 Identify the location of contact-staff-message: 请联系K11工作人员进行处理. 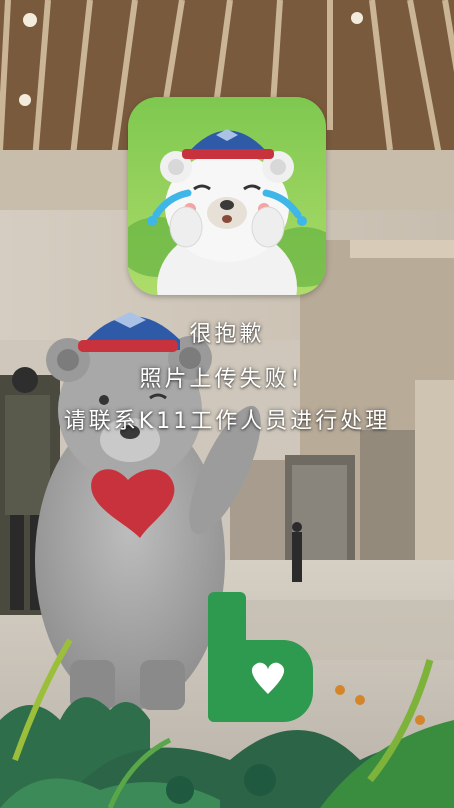
(227, 421).